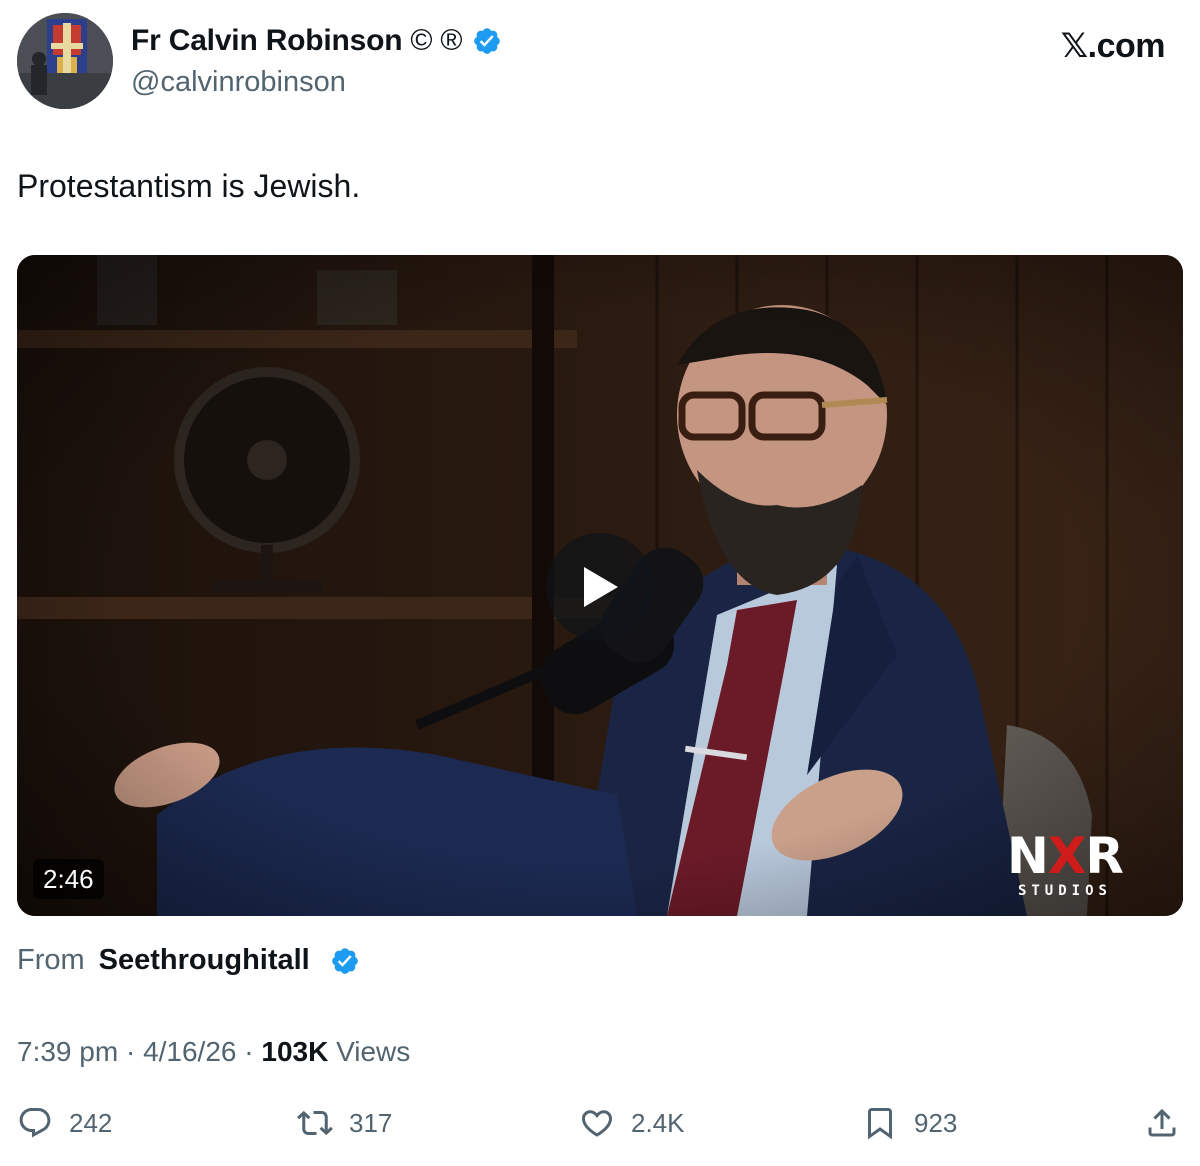 The height and width of the screenshot is (1166, 1200). I want to click on author-name: Fr Calvin Robinson © ®, so click(316, 41).